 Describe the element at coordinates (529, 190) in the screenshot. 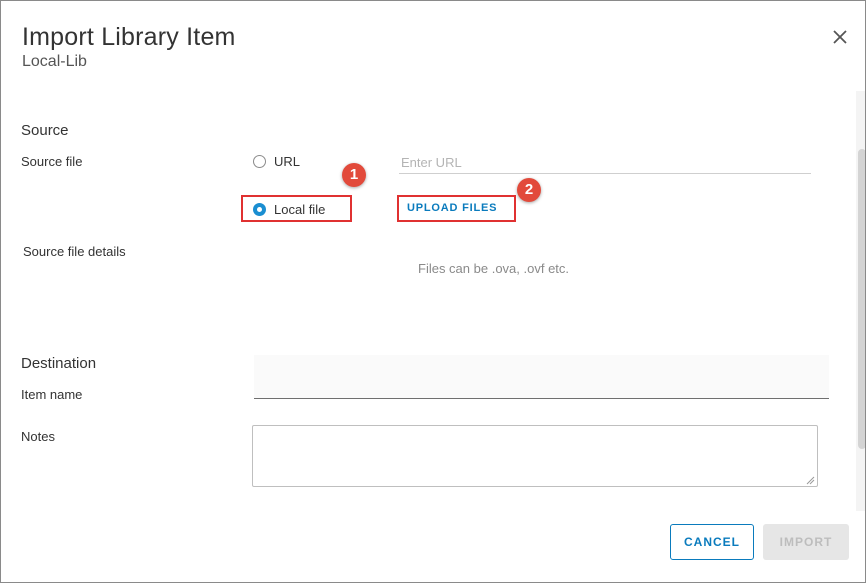

I see `step-badge-2: 2` at that location.